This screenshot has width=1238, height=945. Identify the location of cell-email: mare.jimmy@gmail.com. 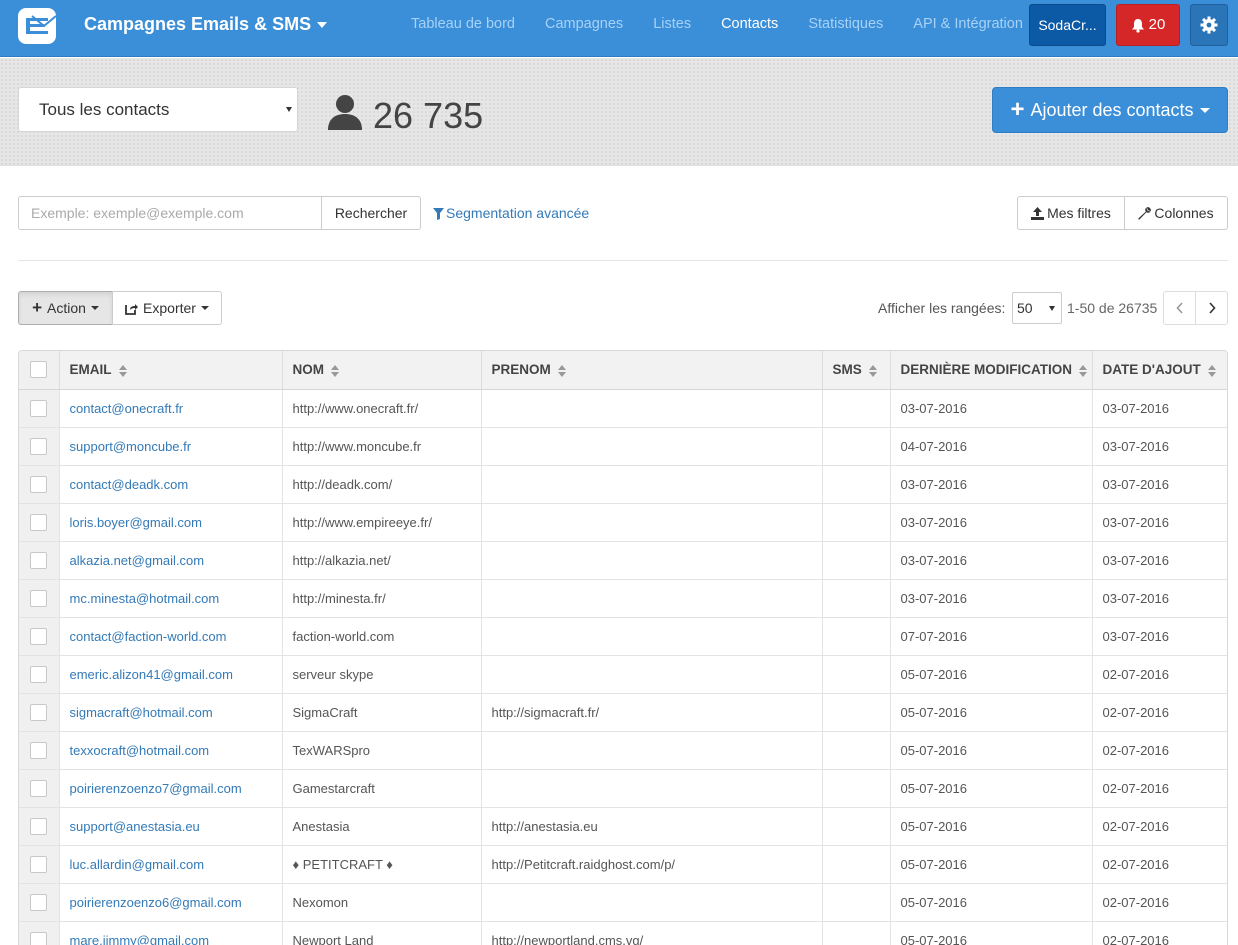
(171, 933).